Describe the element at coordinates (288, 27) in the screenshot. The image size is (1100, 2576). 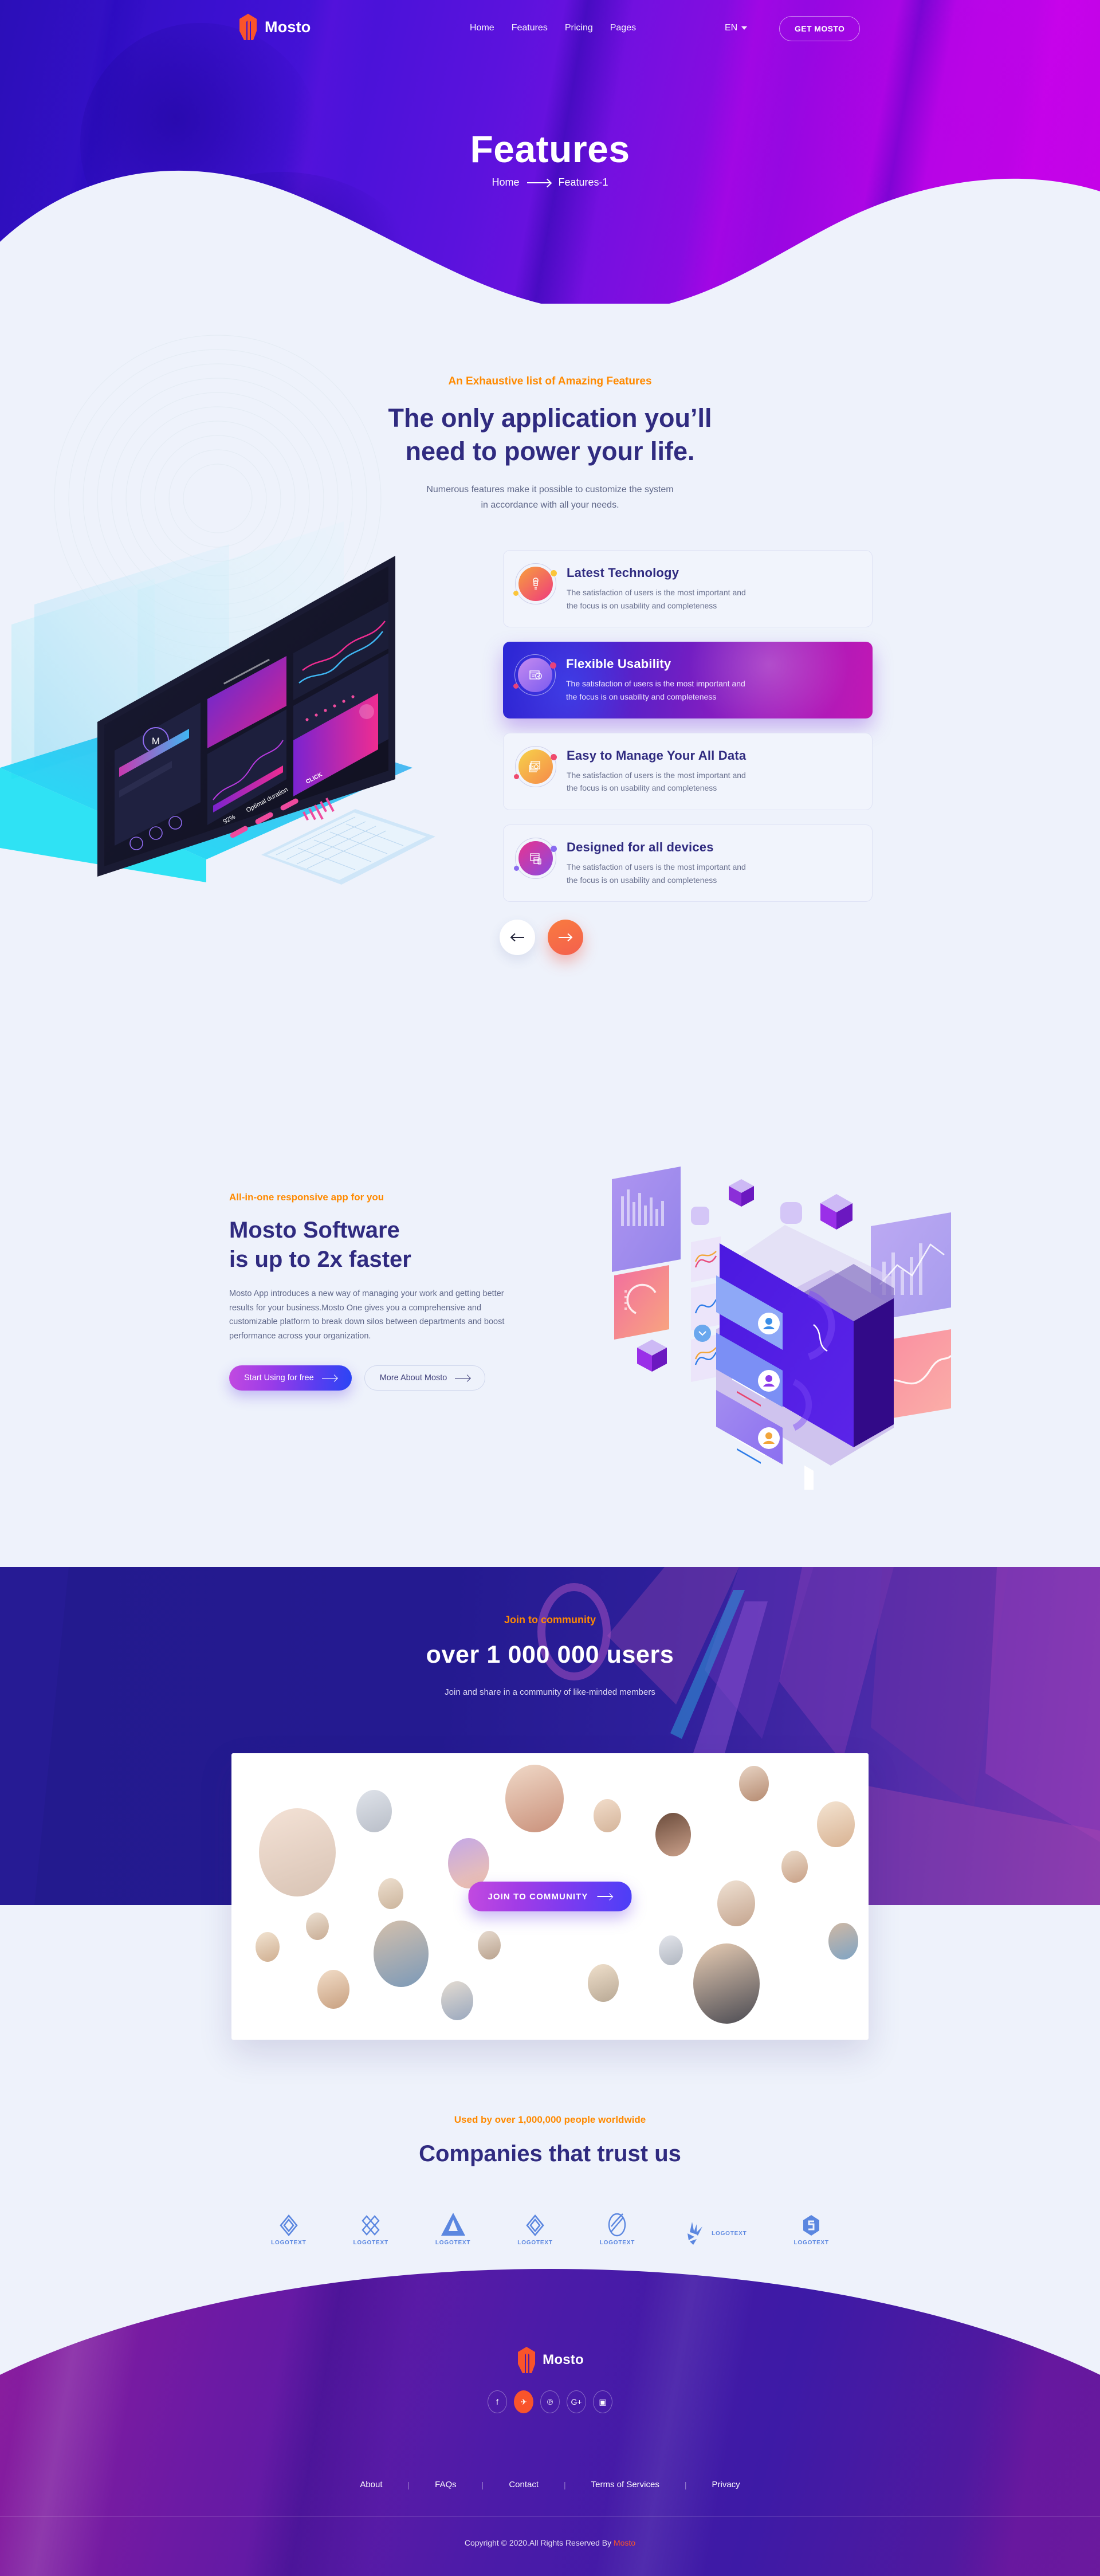
I see `brand-name: Mosto` at that location.